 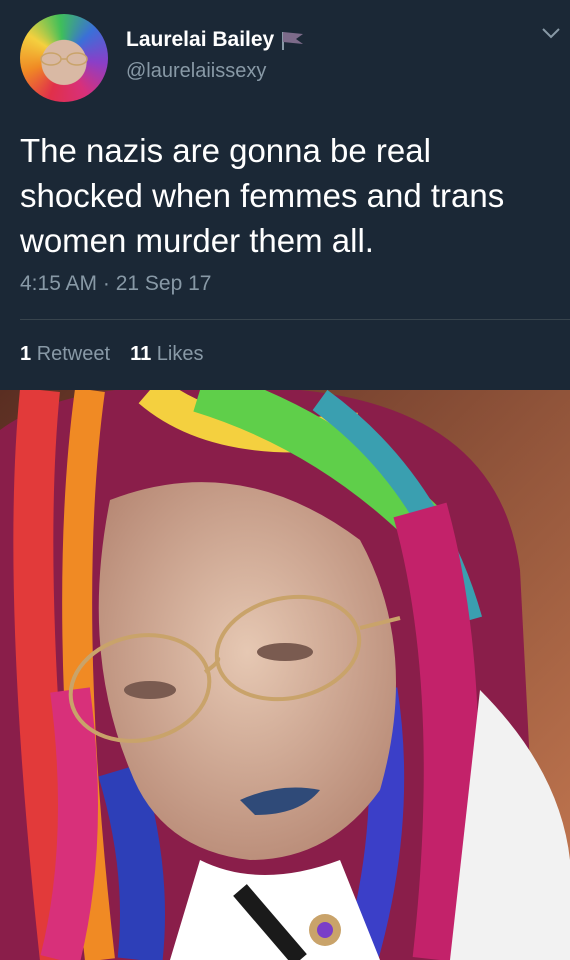 What do you see at coordinates (200, 40) in the screenshot?
I see `display-name: Laurelai Bailey` at bounding box center [200, 40].